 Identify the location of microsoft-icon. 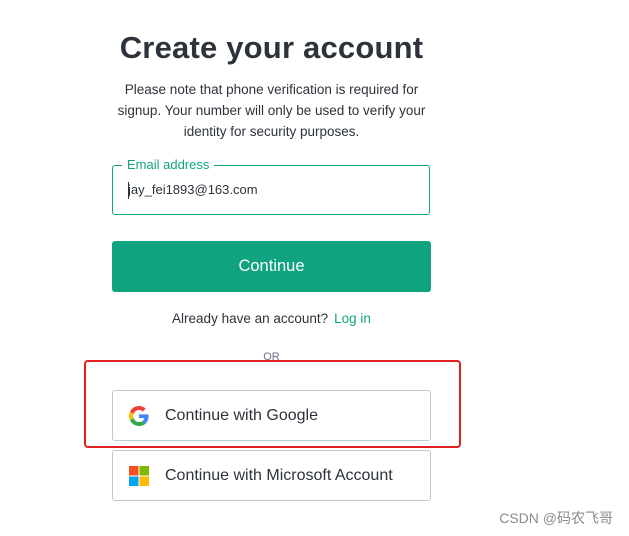
(139, 476).